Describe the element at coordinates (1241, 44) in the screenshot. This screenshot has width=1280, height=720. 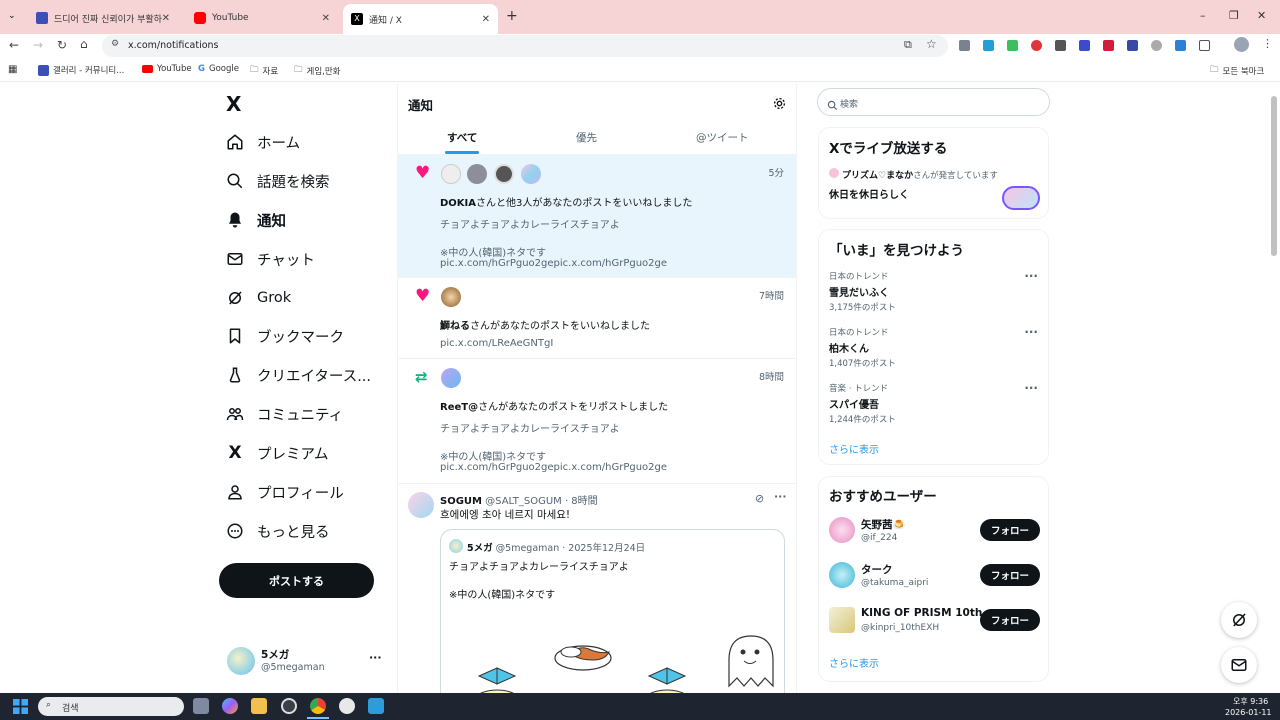
I see `profile-avatar-icon` at that location.